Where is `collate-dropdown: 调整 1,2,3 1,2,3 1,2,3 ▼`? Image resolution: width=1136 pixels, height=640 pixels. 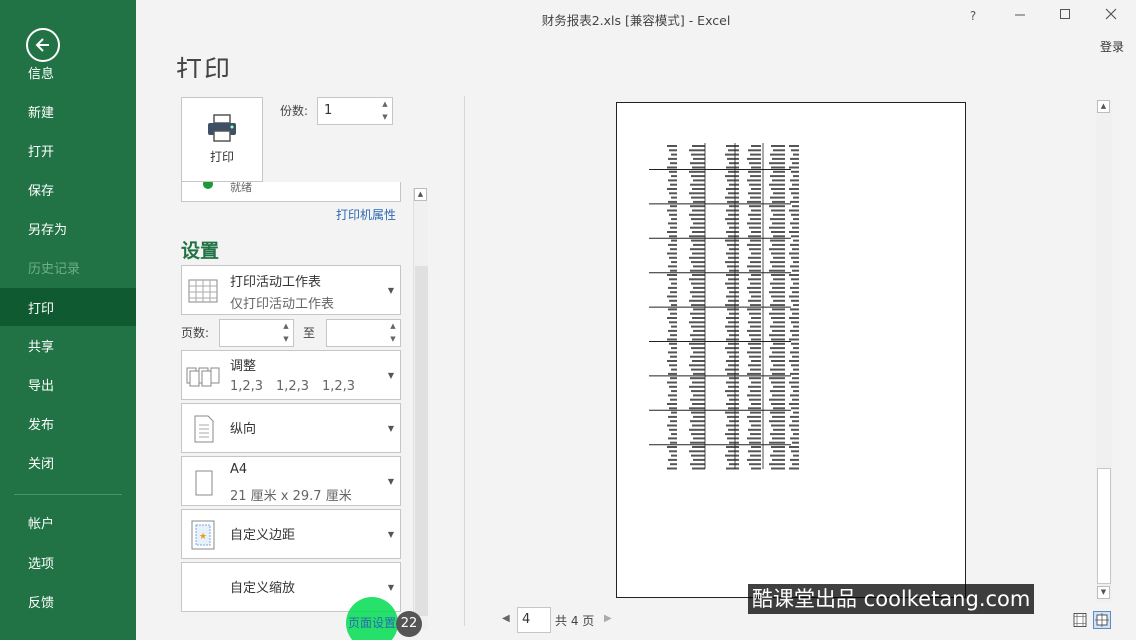 collate-dropdown: 调整 1,2,3 1,2,3 1,2,3 ▼ is located at coordinates (291, 375).